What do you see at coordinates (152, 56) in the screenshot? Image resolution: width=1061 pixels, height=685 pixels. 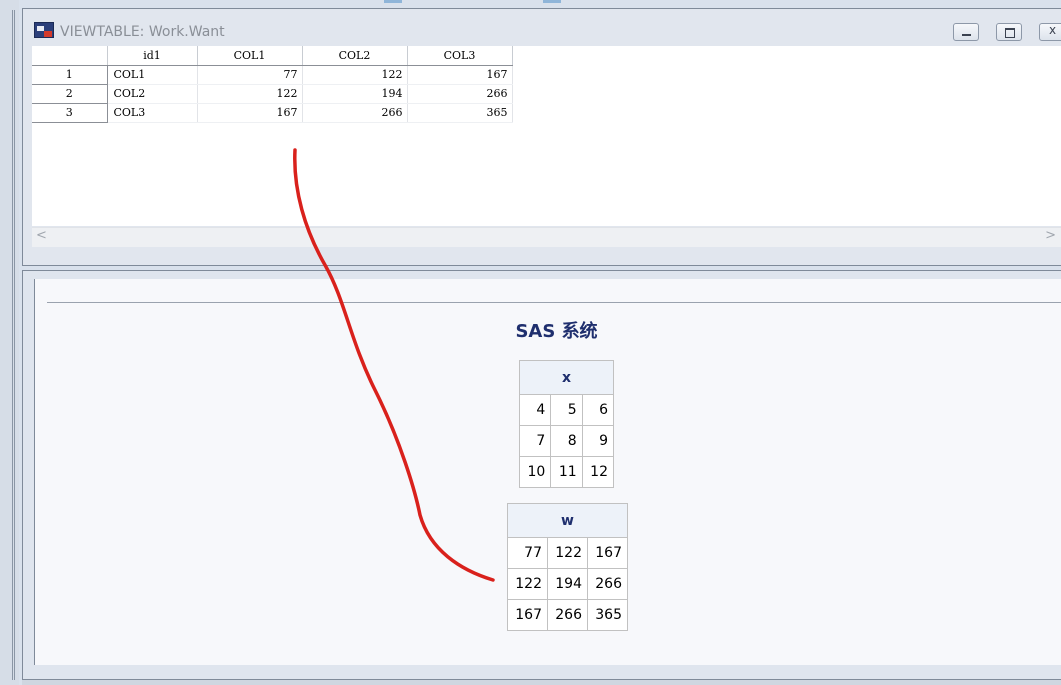 I see `column-header-id1: id1` at bounding box center [152, 56].